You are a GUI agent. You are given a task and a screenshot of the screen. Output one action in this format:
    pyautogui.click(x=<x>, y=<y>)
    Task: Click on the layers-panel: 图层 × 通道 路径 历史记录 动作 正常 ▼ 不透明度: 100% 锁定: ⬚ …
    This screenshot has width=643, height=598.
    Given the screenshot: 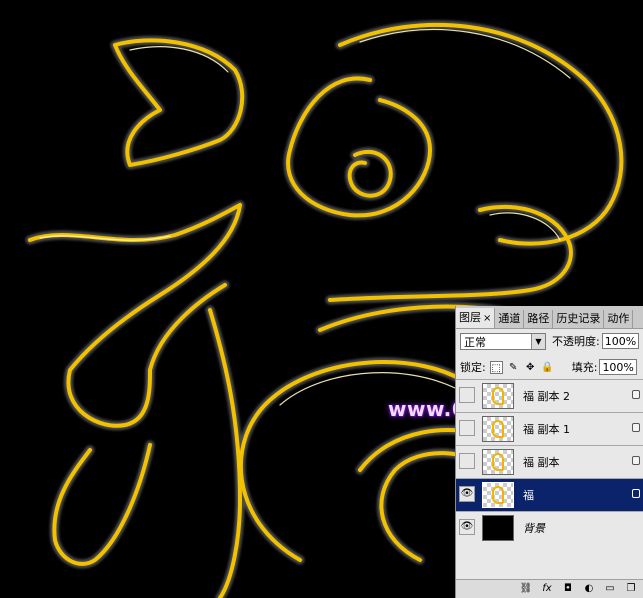 What is the action you would take?
    pyautogui.click(x=549, y=452)
    